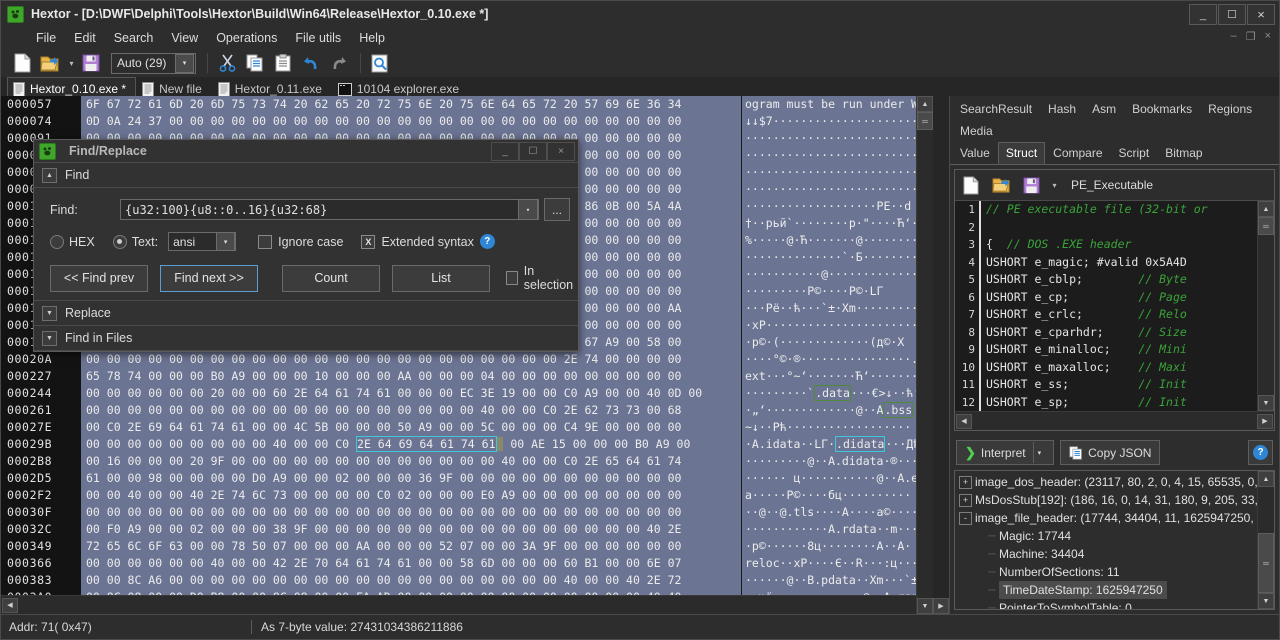 Image resolution: width=1280 pixels, height=640 pixels. I want to click on paste-icon, so click(283, 63).